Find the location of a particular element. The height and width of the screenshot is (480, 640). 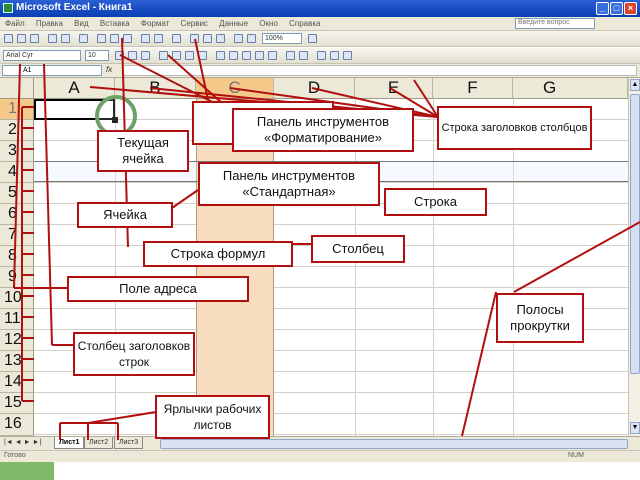

redo-icon is located at coordinates (158, 38).